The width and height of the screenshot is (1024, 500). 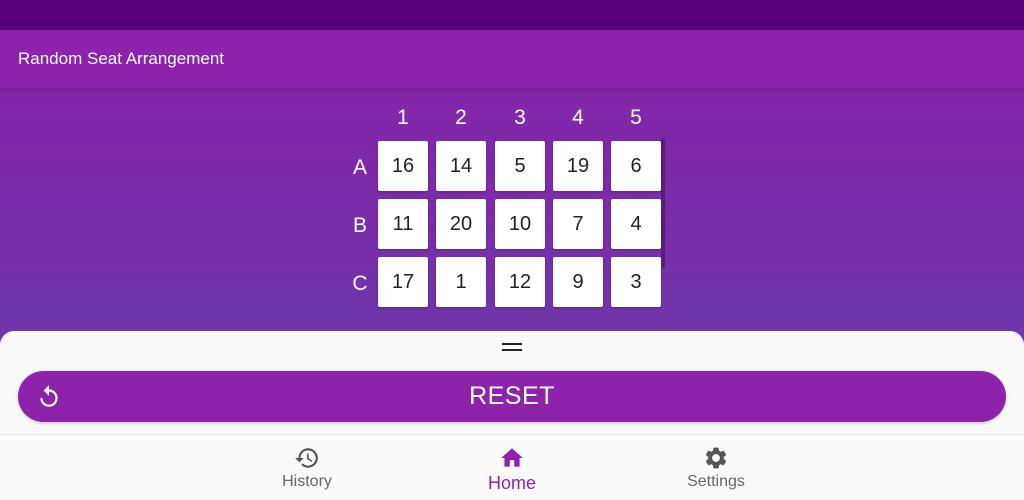 I want to click on column-header: 5, so click(x=636, y=117).